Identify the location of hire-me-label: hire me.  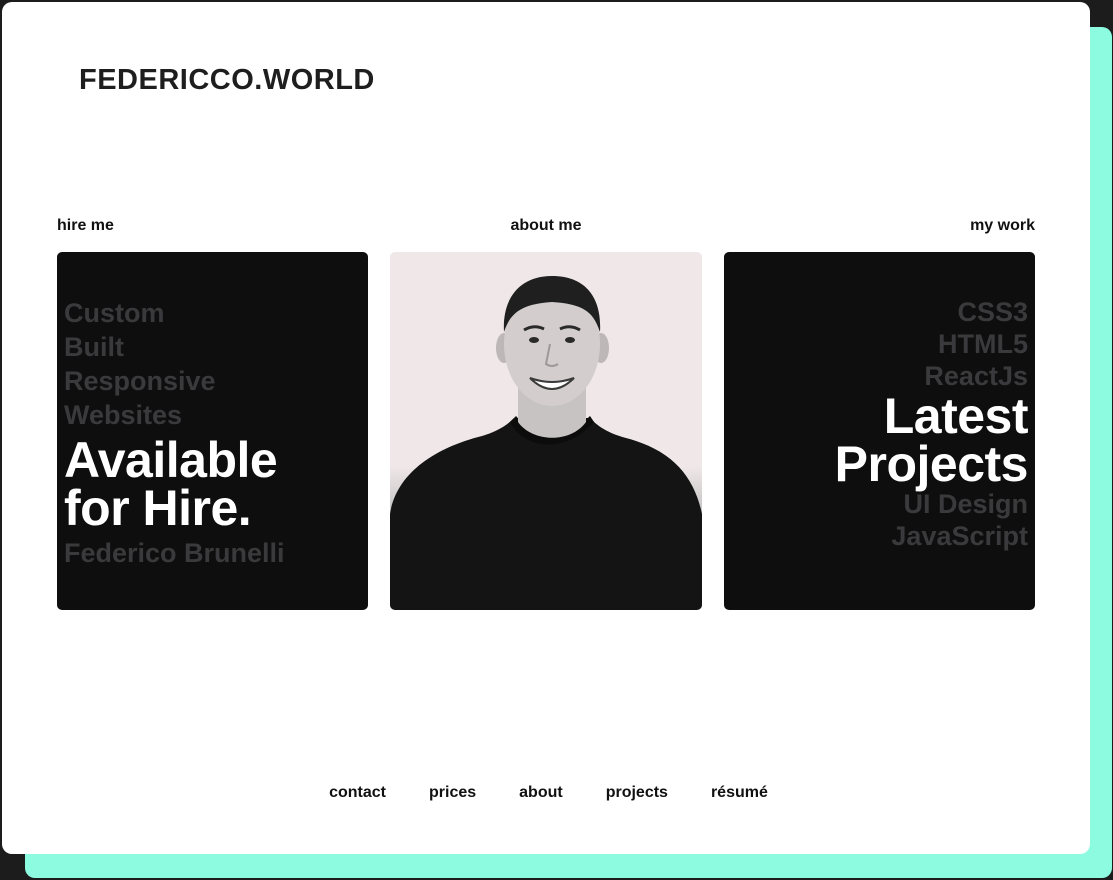
(85, 226).